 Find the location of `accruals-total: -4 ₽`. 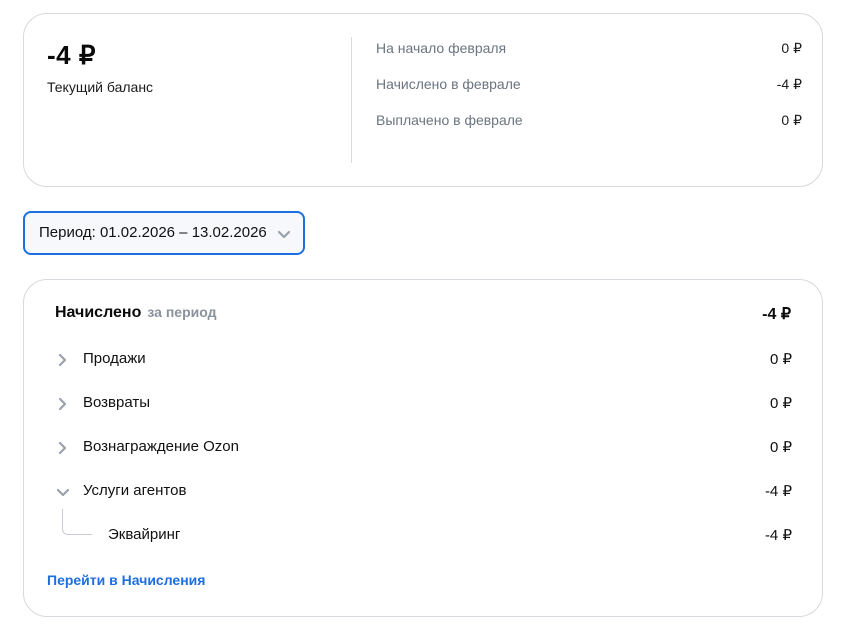

accruals-total: -4 ₽ is located at coordinates (776, 314).